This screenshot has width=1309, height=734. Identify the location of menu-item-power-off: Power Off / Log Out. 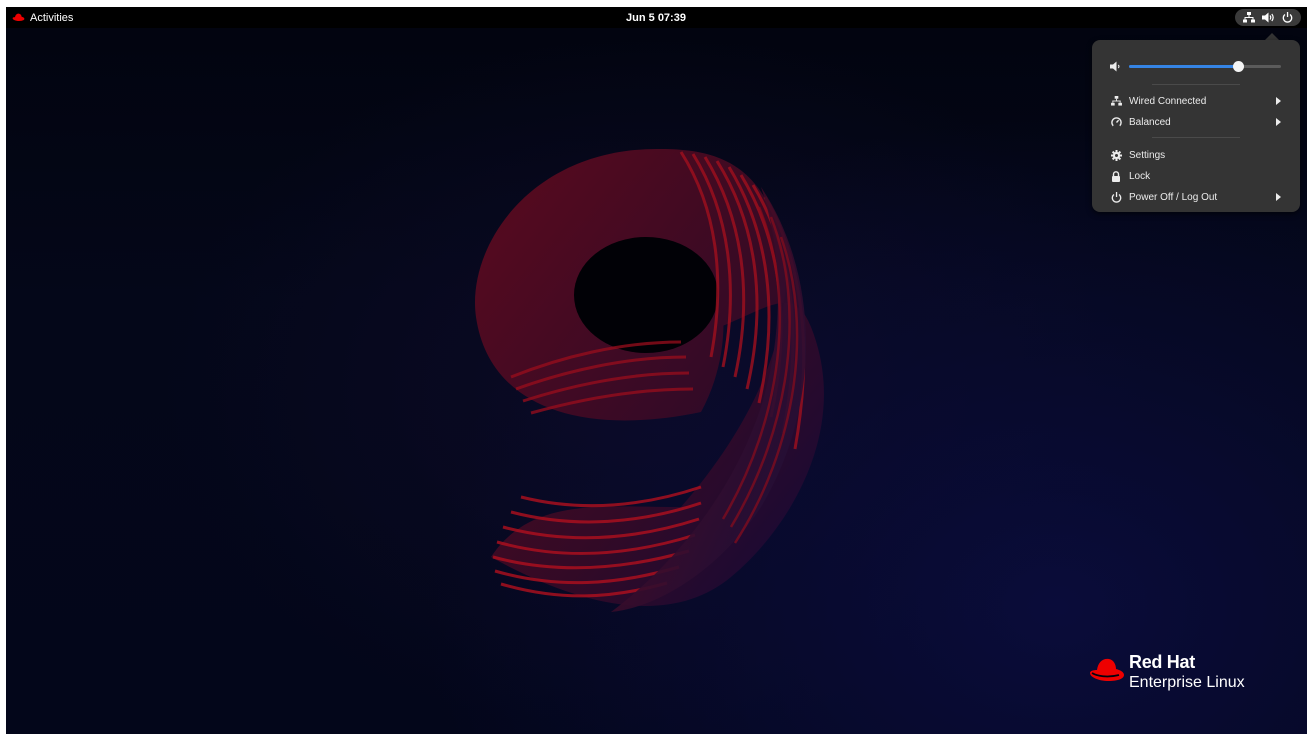
(1196, 197).